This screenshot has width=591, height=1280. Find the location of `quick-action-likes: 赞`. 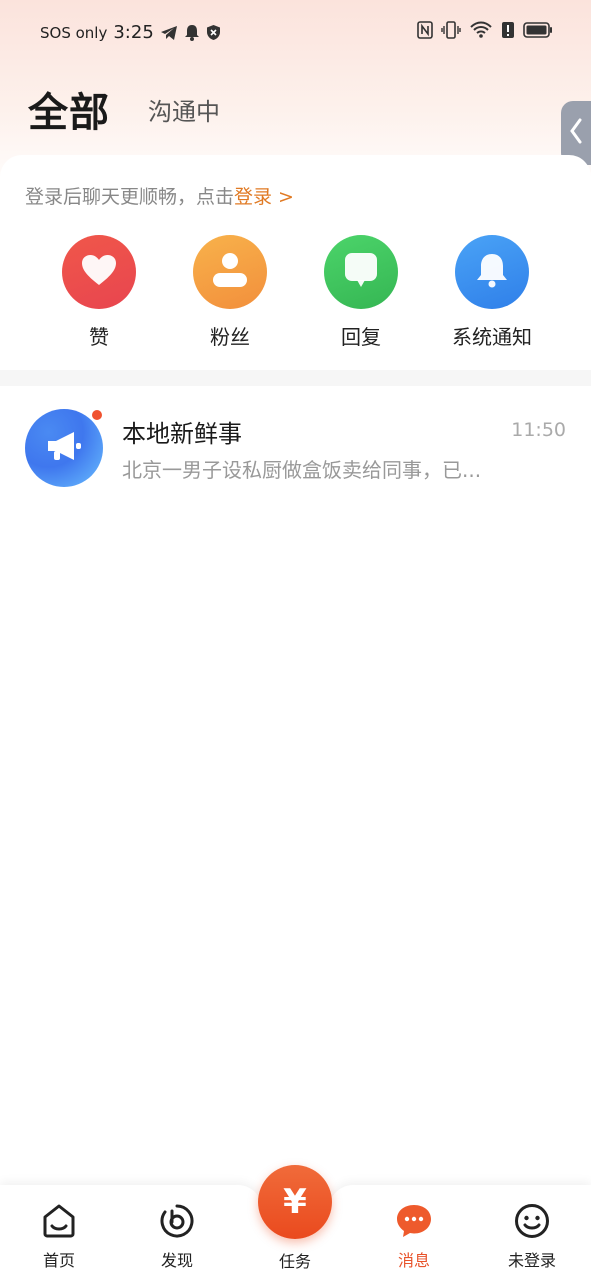

quick-action-likes: 赞 is located at coordinates (99, 292).